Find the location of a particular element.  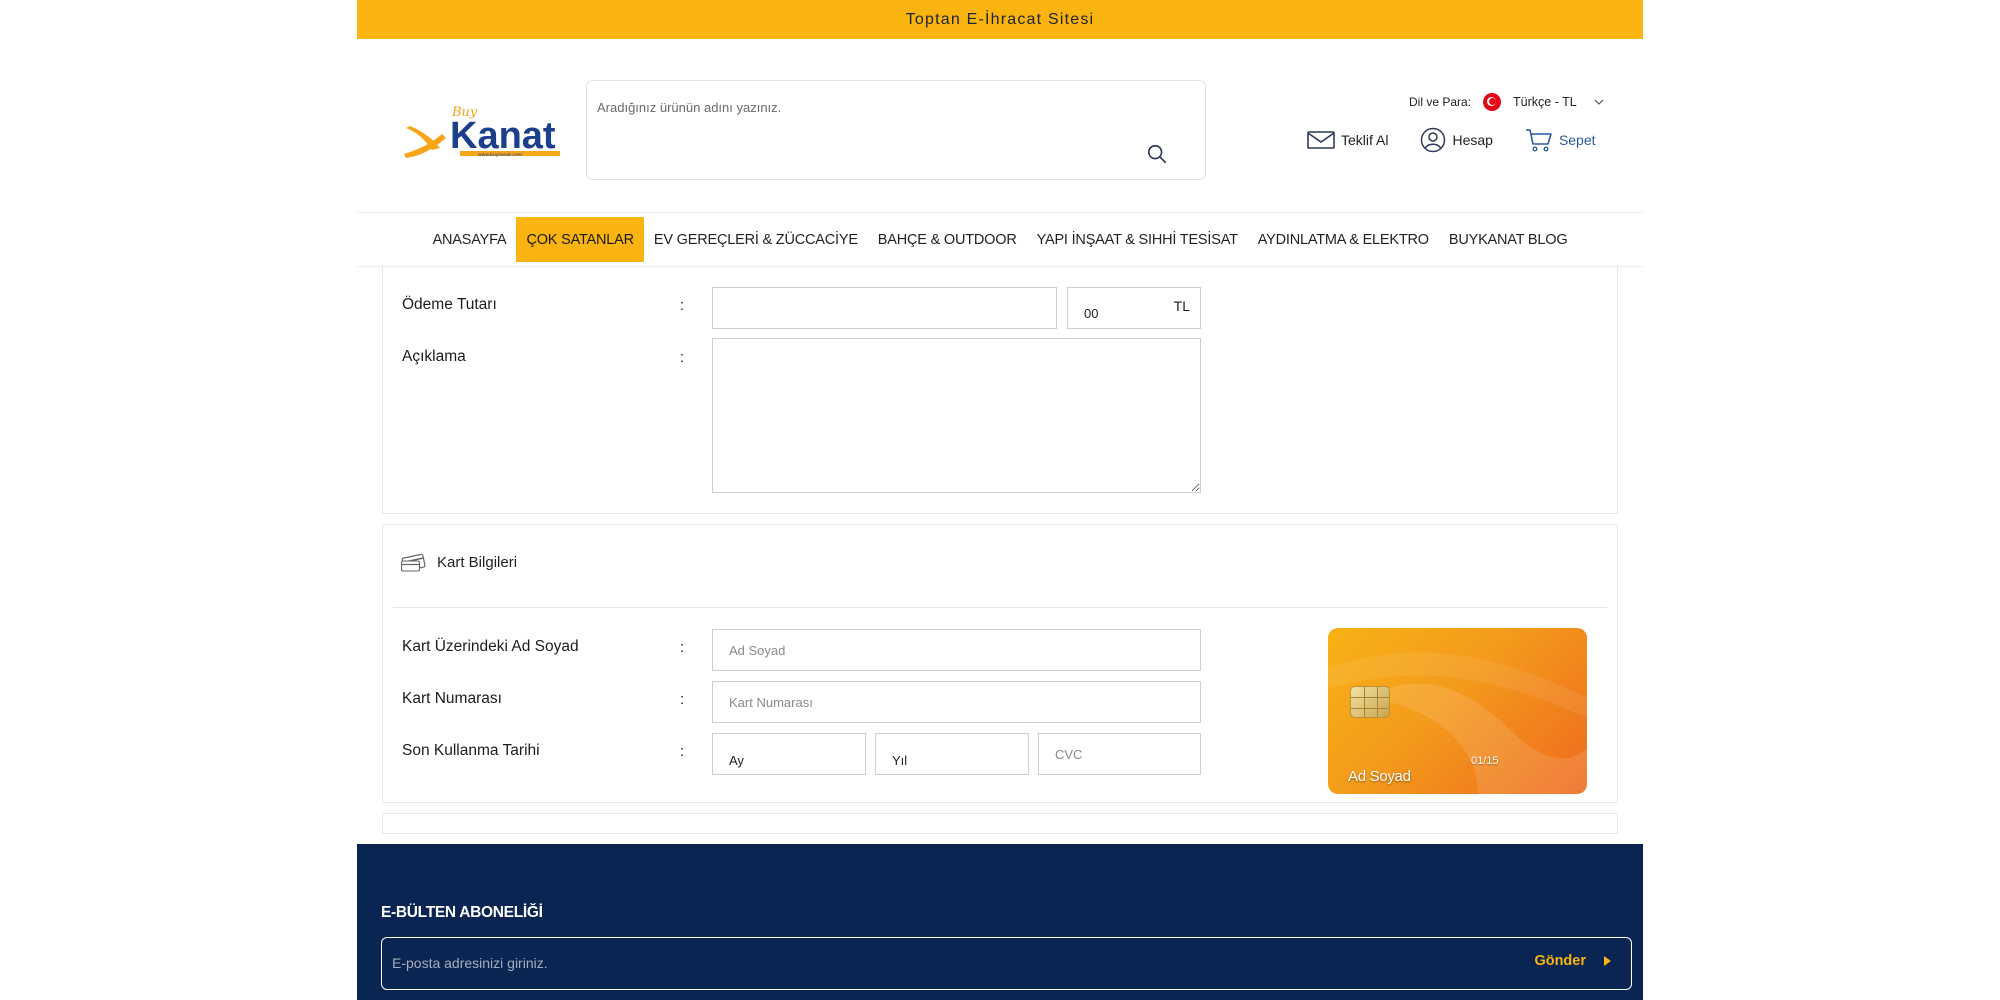

newsletter-footer: E-BÜLTEN ABONELİĞİ Gönder is located at coordinates (1000, 922).